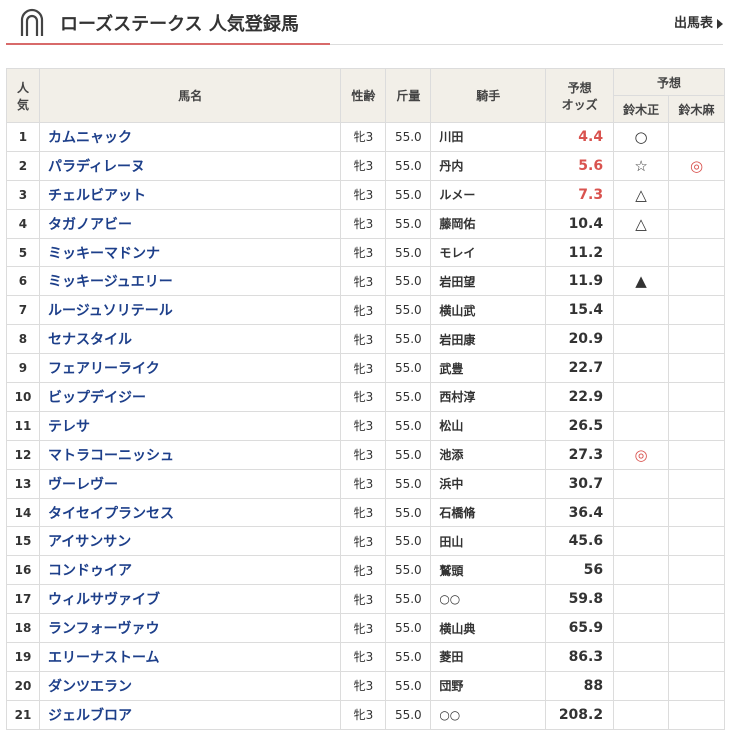  Describe the element at coordinates (488, 368) in the screenshot. I see `jockey-link: 武豊` at that location.